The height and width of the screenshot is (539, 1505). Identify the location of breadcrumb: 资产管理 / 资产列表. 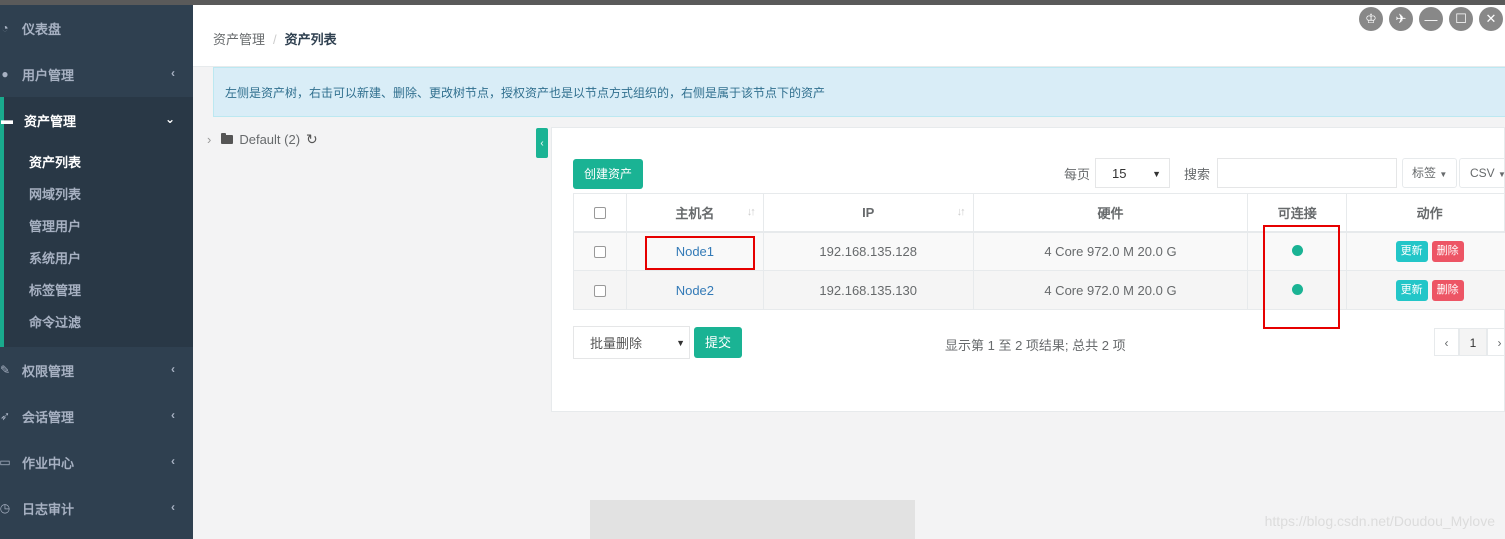
(275, 38).